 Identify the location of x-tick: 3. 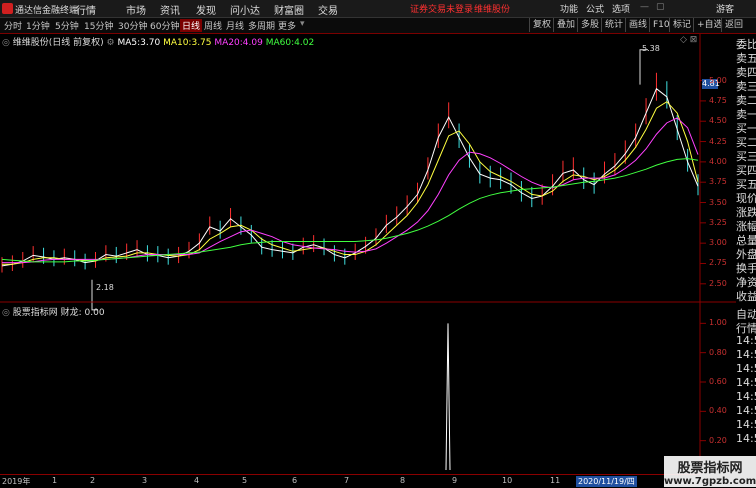
(145, 480).